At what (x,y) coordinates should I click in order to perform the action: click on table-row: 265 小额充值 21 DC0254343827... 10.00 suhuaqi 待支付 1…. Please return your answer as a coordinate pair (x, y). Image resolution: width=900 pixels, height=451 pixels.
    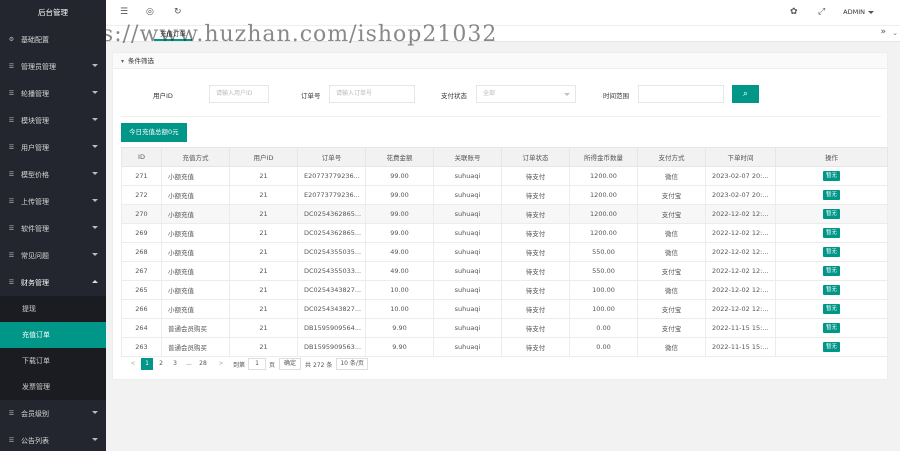
    Looking at the image, I should click on (504, 290).